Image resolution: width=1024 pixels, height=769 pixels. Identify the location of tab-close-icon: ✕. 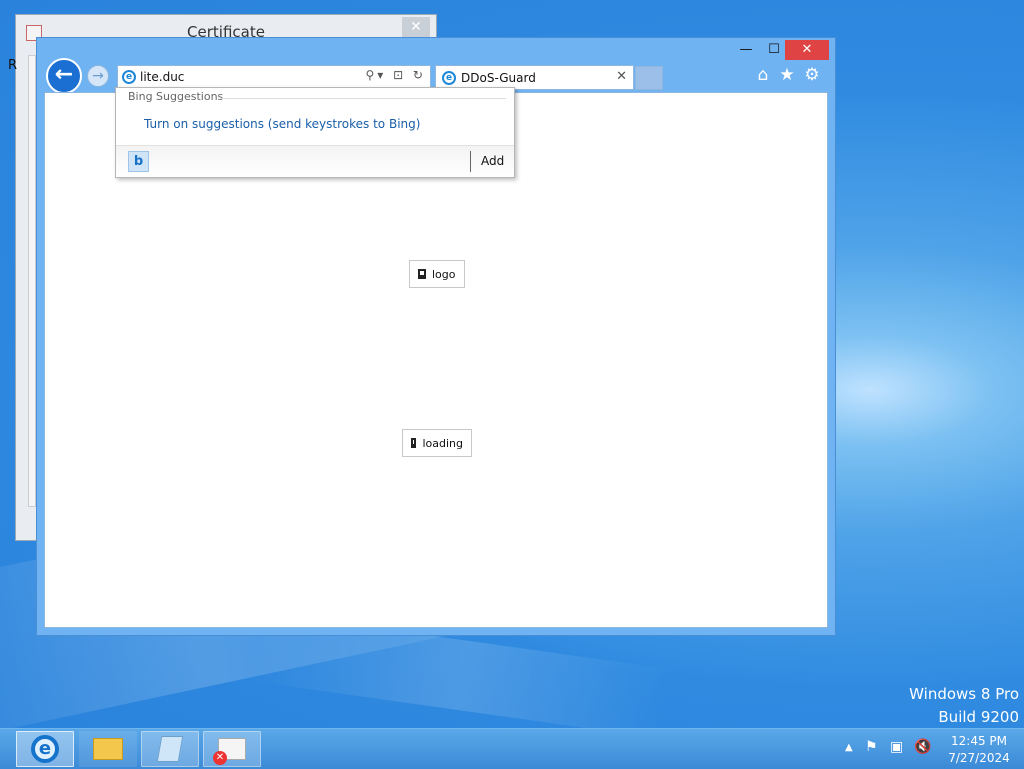
(621, 76).